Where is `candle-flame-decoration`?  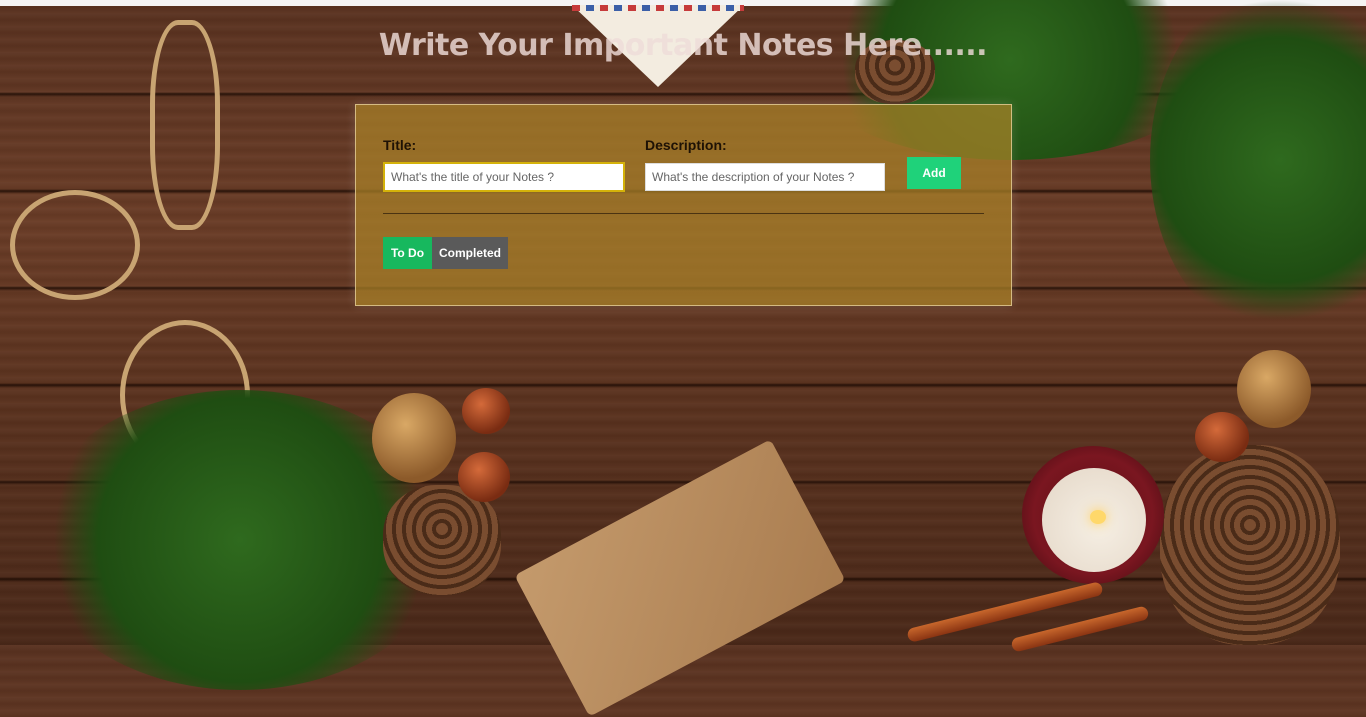 candle-flame-decoration is located at coordinates (1098, 517).